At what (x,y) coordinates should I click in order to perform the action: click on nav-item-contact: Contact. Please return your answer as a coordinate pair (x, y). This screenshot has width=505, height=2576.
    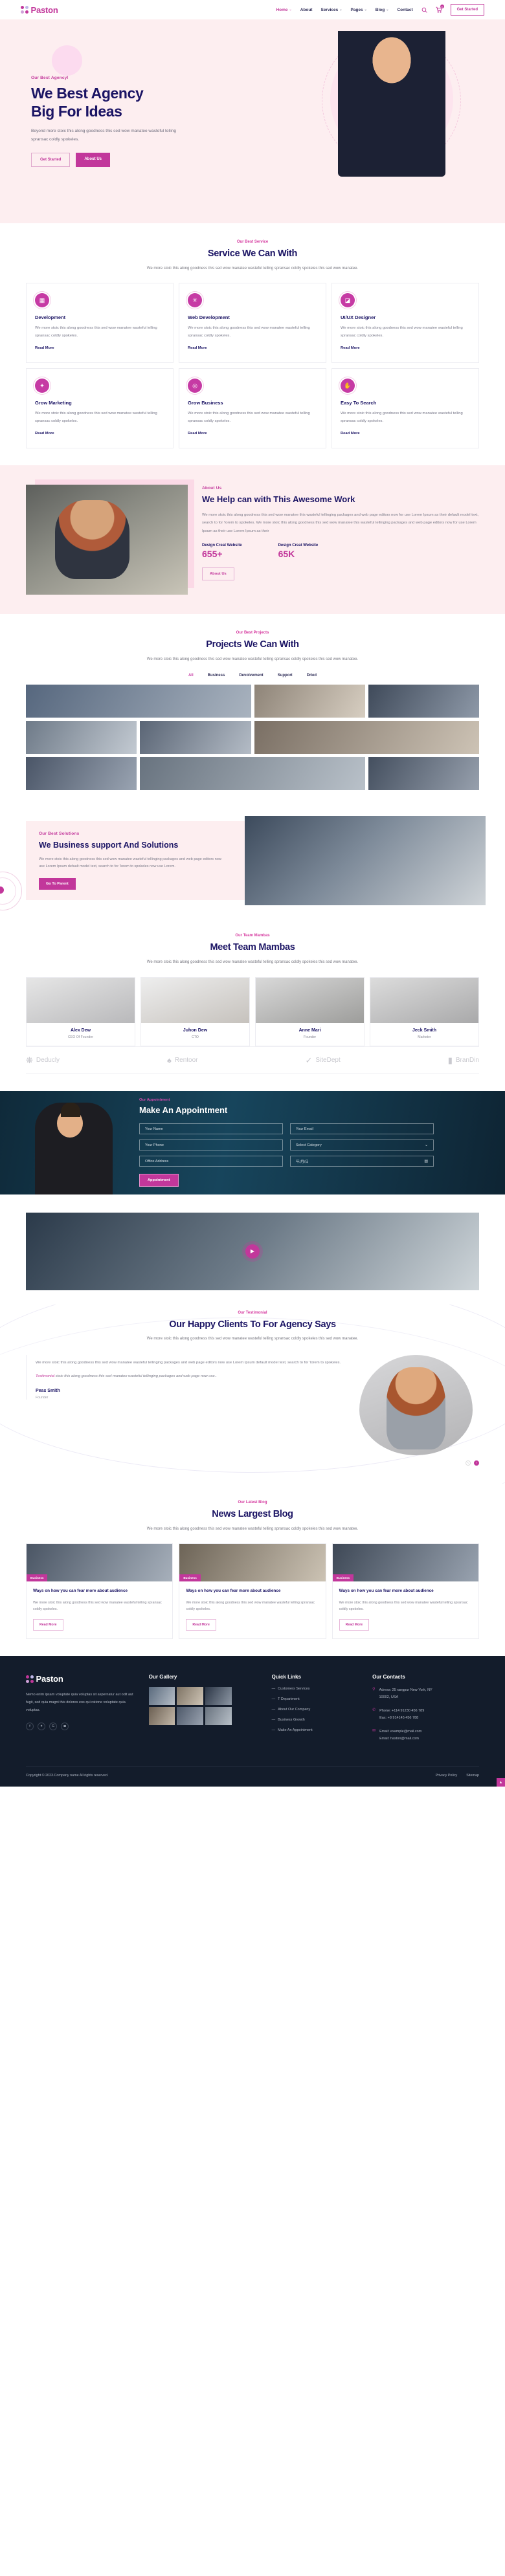
    Looking at the image, I should click on (405, 10).